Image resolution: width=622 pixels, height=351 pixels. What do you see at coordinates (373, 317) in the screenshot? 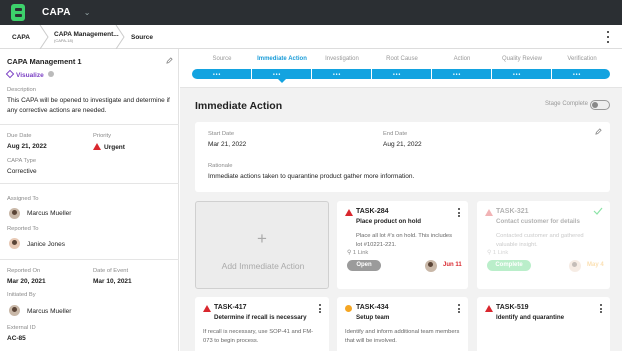
I see `task-name: Setup team` at bounding box center [373, 317].